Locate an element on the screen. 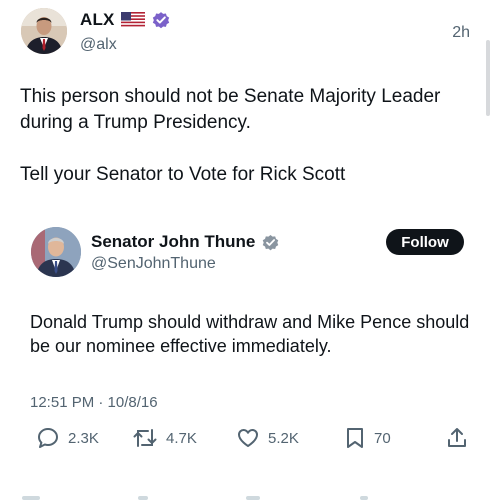  share-icon is located at coordinates (457, 438).